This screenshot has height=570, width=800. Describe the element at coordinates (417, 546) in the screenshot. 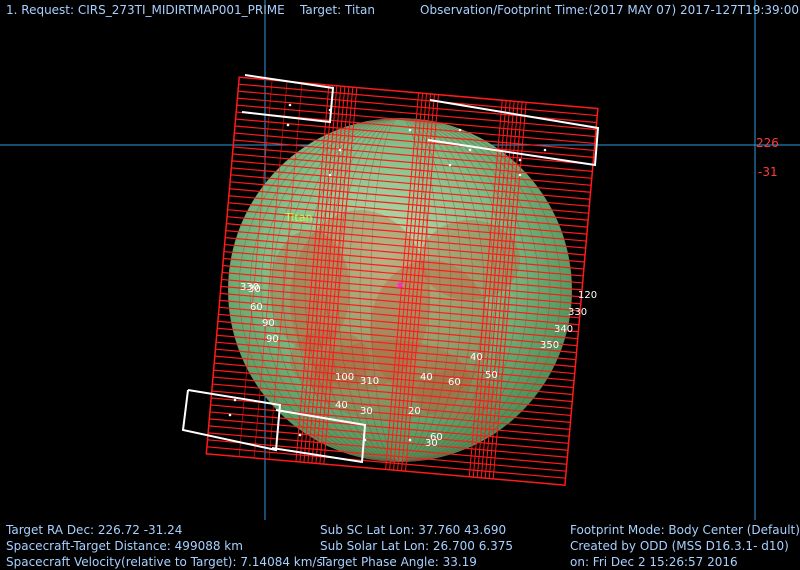

I see `sub-solar-lat-lon: Sub Solar Lat Lon: 26.700 6.375` at that location.